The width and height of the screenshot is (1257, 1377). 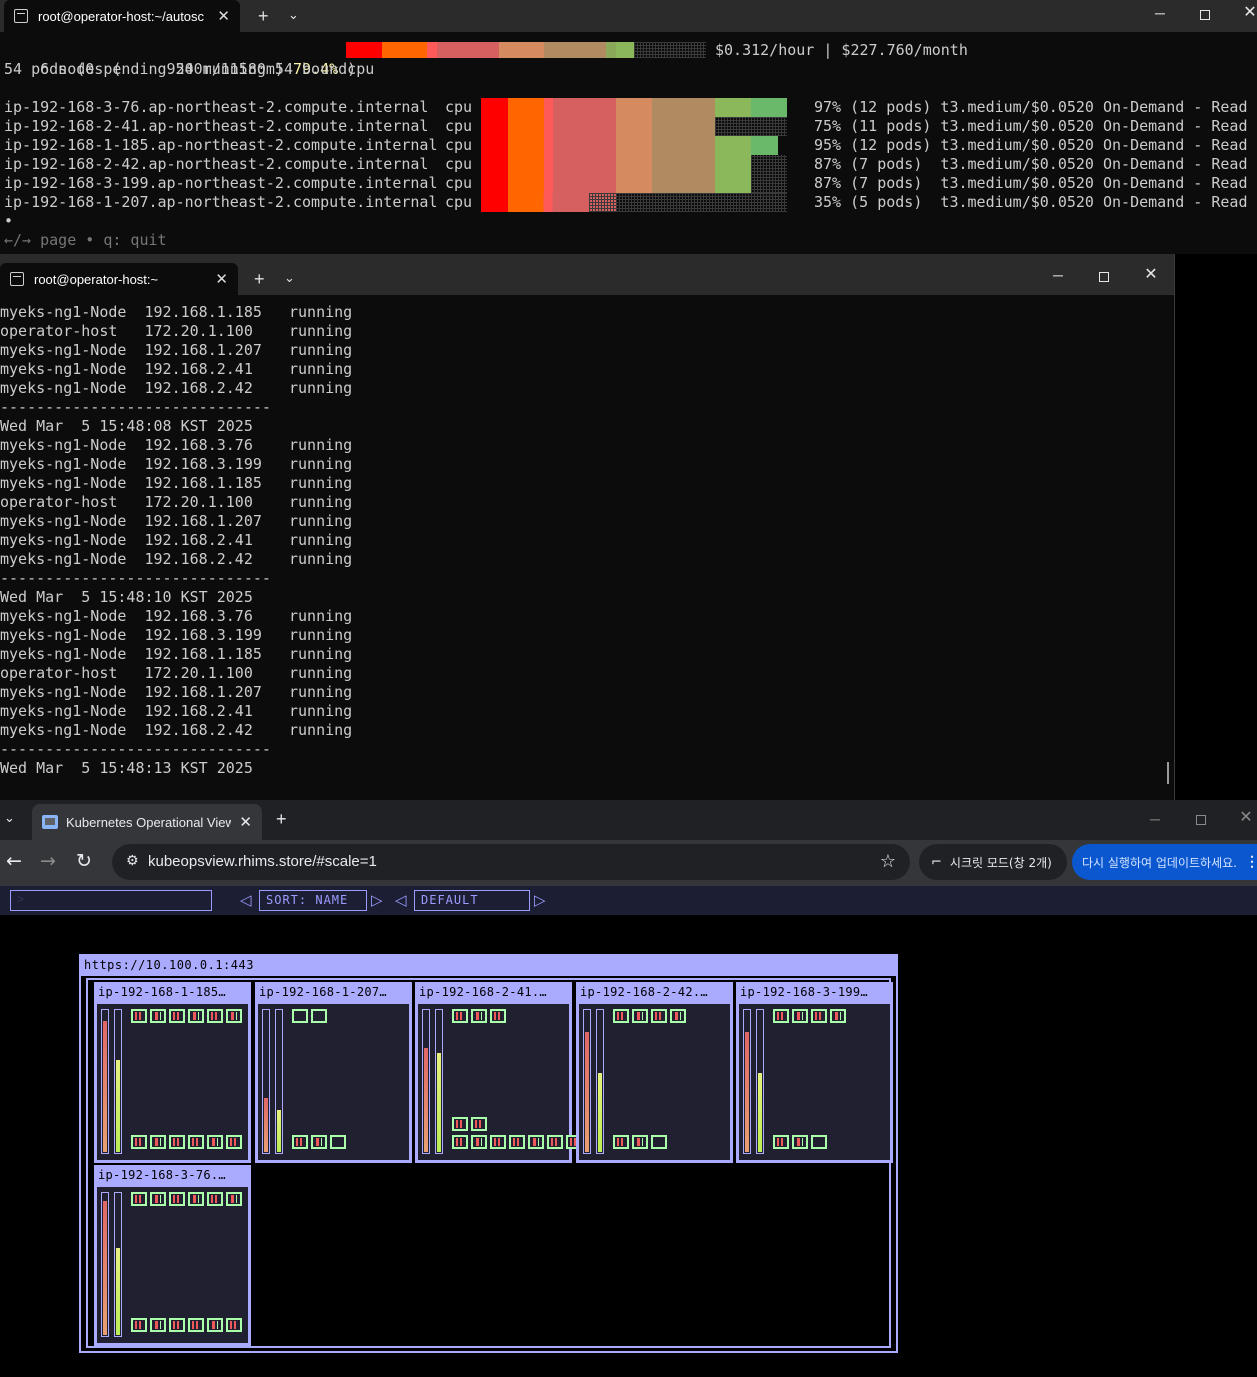 I want to click on filter-input: >, so click(x=111, y=900).